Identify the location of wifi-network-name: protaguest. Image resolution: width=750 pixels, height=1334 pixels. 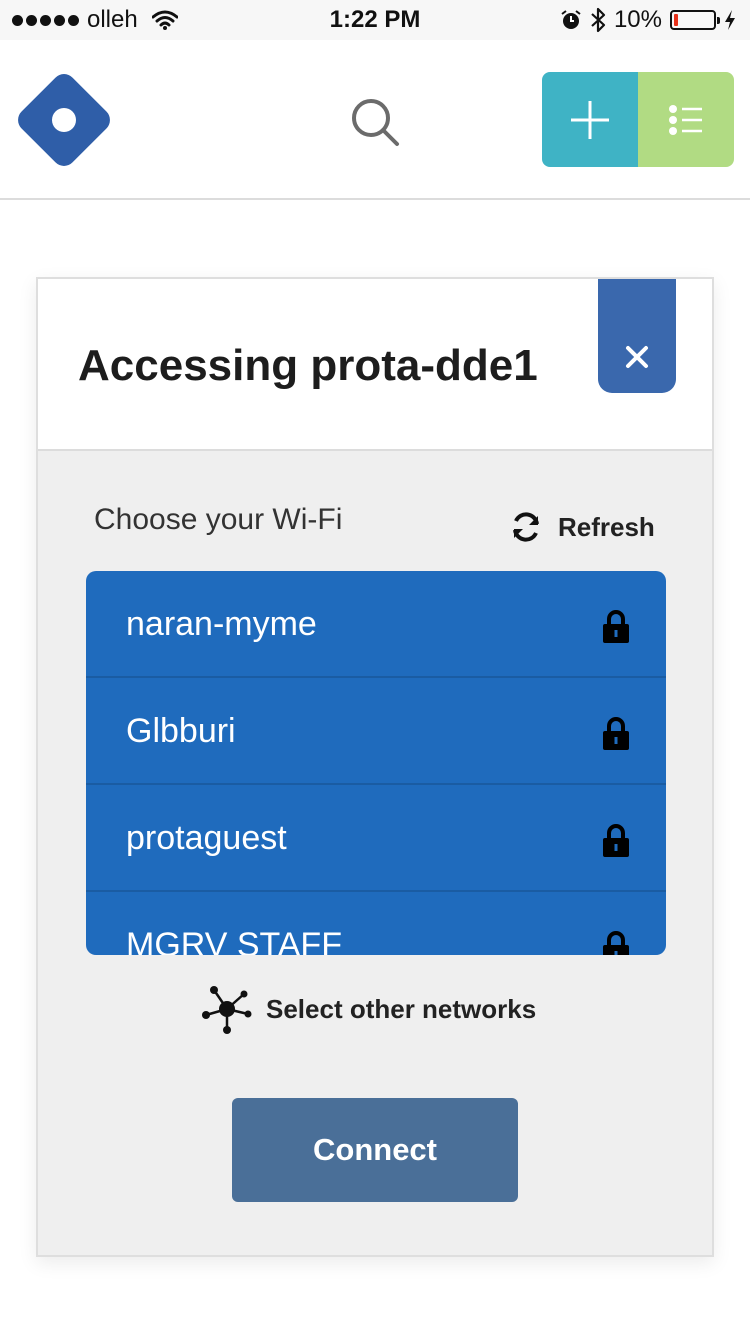
(206, 838).